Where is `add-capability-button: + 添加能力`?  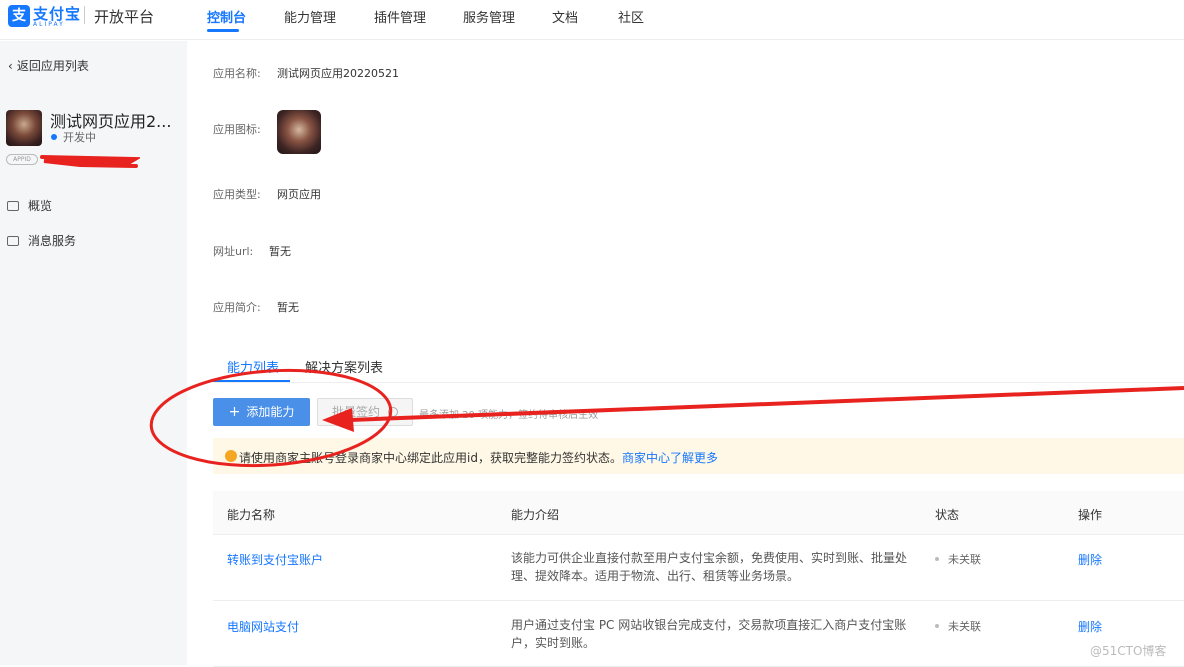
add-capability-button: + 添加能力 is located at coordinates (261, 412).